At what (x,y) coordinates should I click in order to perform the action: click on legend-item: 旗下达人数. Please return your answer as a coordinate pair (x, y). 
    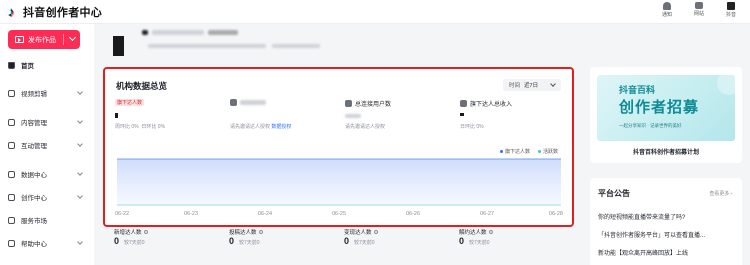
    Looking at the image, I should click on (514, 151).